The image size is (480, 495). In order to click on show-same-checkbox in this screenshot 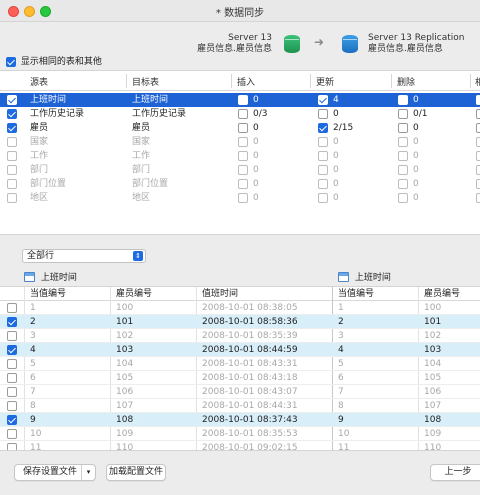, I will do `click(11, 61)`.